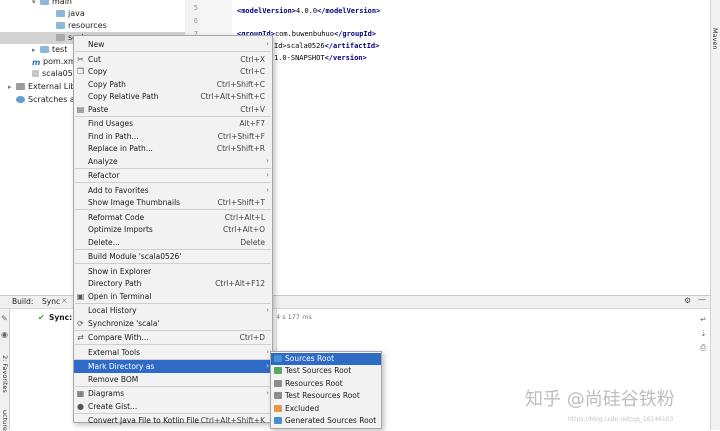 The image size is (720, 431). What do you see at coordinates (600, 399) in the screenshot?
I see `watermark: 知乎 @尚硅谷铁粉` at bounding box center [600, 399].